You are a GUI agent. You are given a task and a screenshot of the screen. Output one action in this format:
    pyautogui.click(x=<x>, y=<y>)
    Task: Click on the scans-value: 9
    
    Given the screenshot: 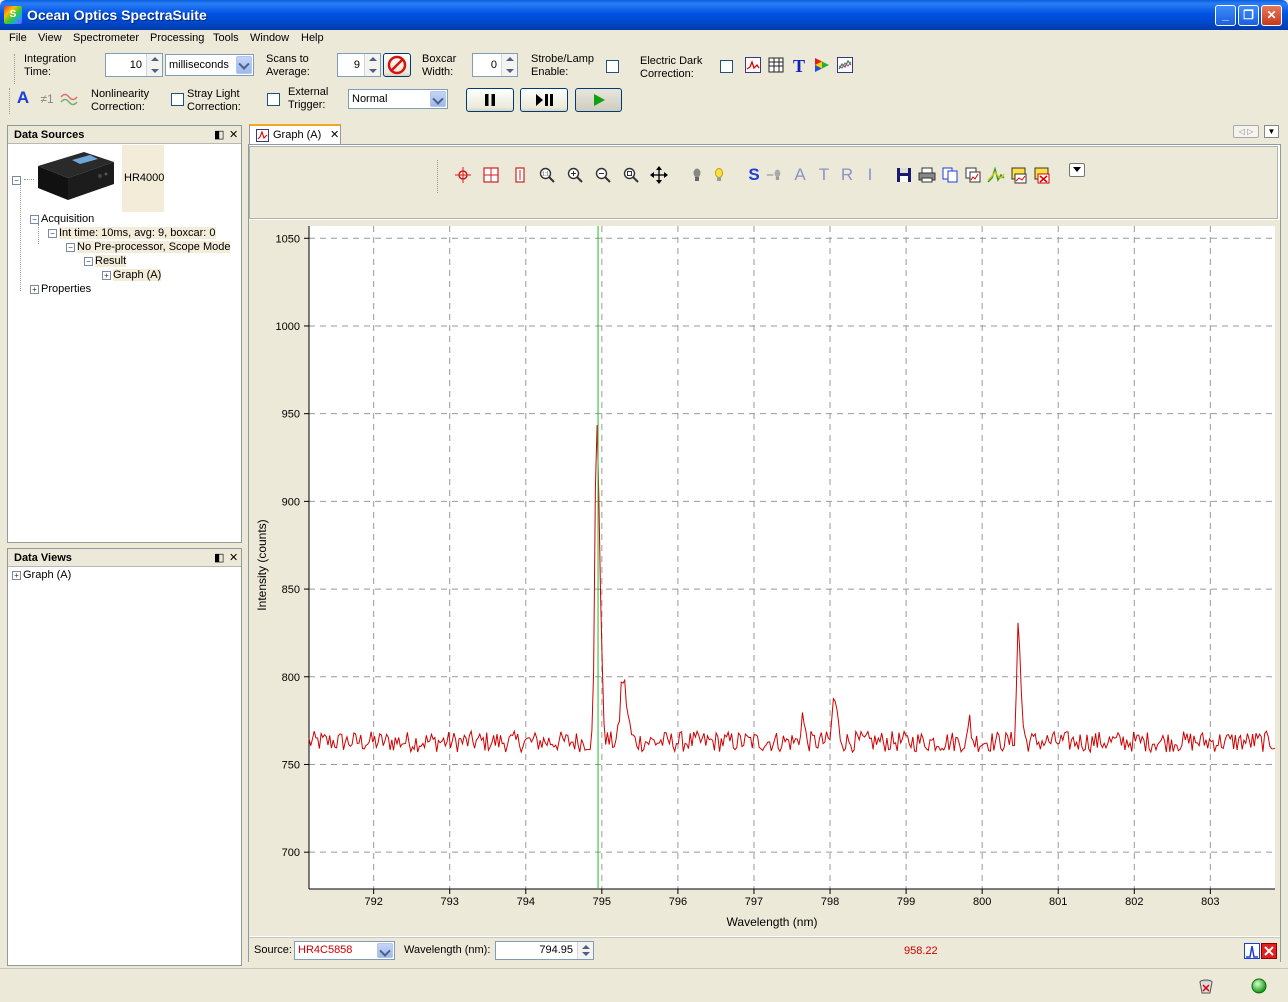 What is the action you would take?
    pyautogui.click(x=357, y=65)
    